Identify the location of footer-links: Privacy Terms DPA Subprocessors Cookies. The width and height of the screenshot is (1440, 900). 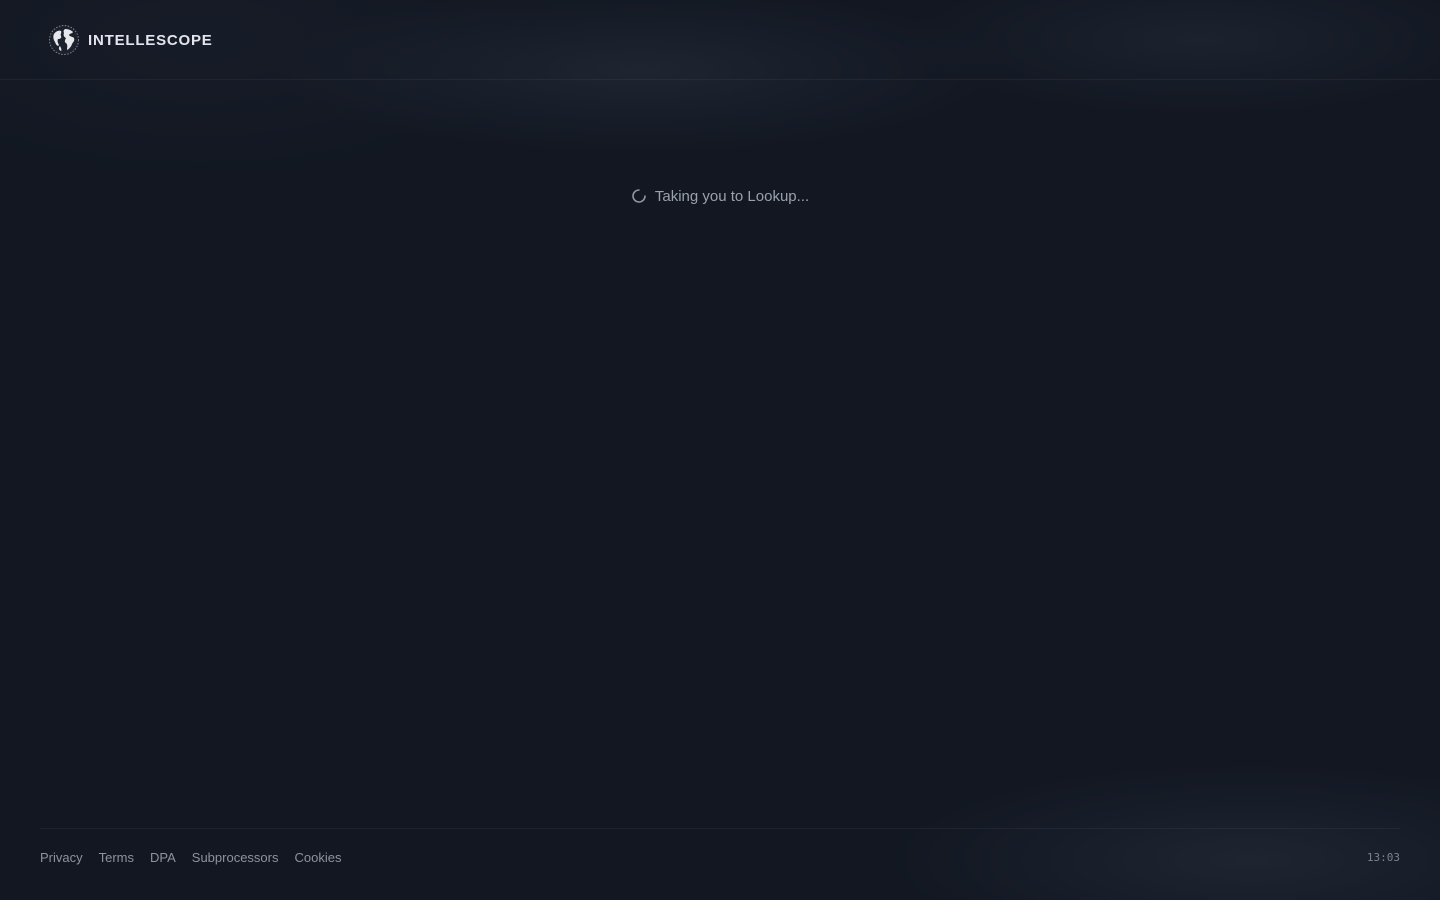
(190, 857).